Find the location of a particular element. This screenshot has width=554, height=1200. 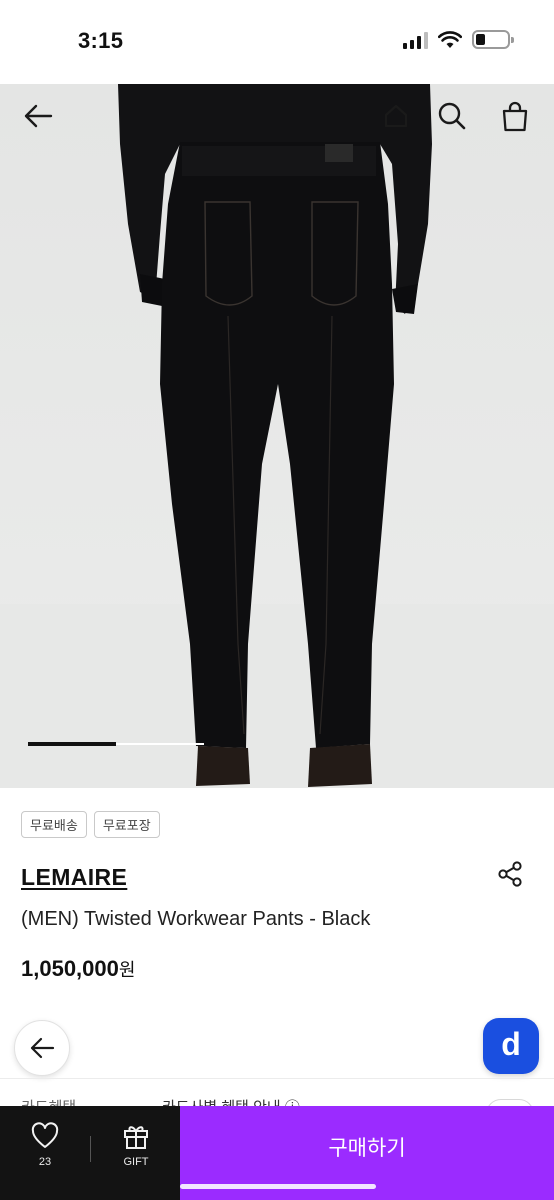

floating-back-button is located at coordinates (42, 1048).